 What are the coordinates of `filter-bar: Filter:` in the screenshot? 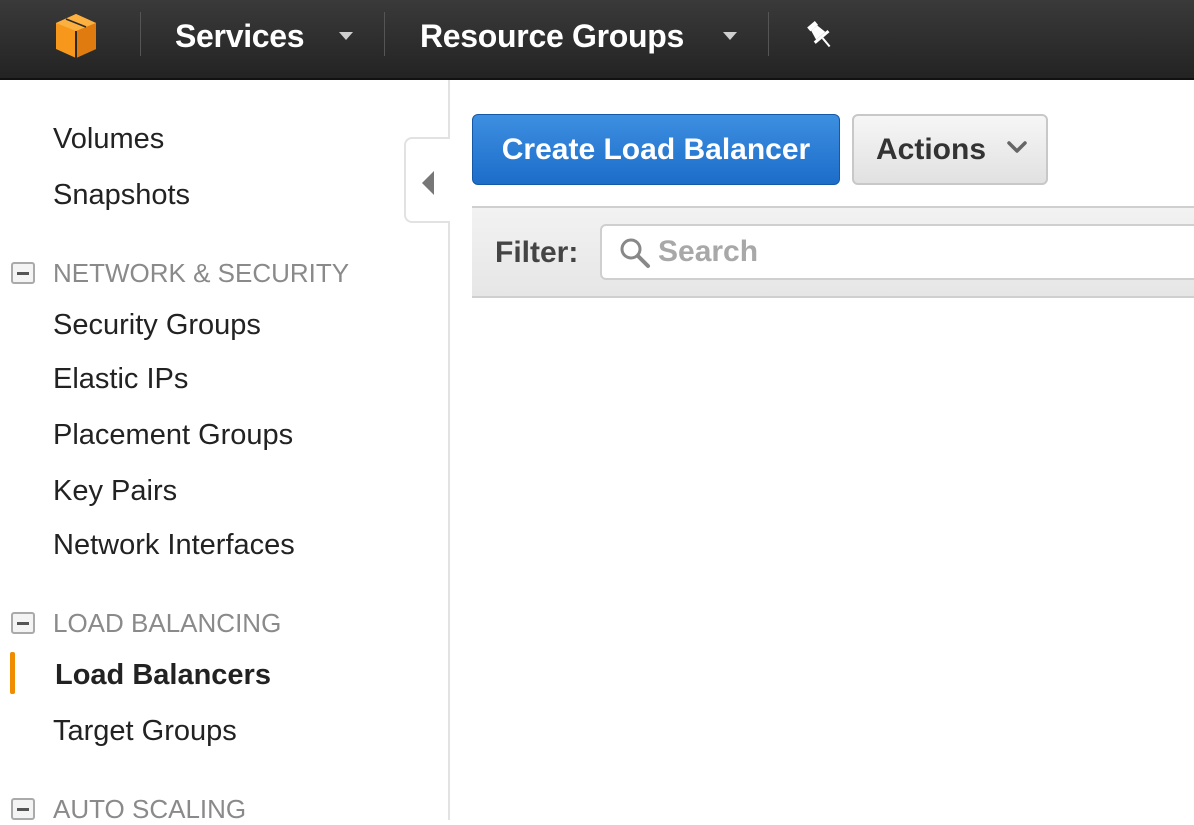 It's located at (833, 252).